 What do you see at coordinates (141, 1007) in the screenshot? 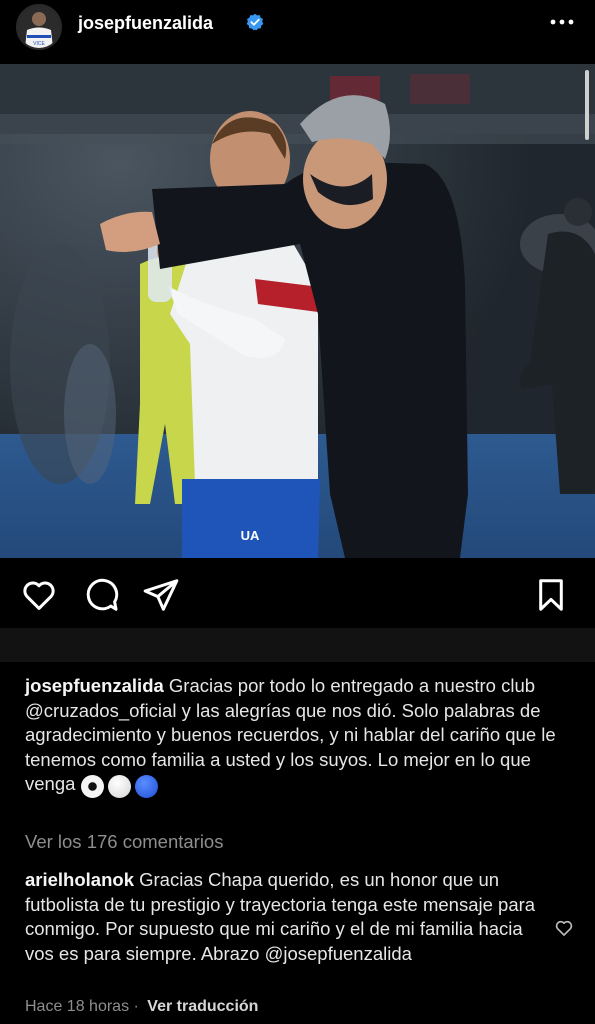
I see `comment-meta: Hace 18 horas · Ver traducción` at bounding box center [141, 1007].